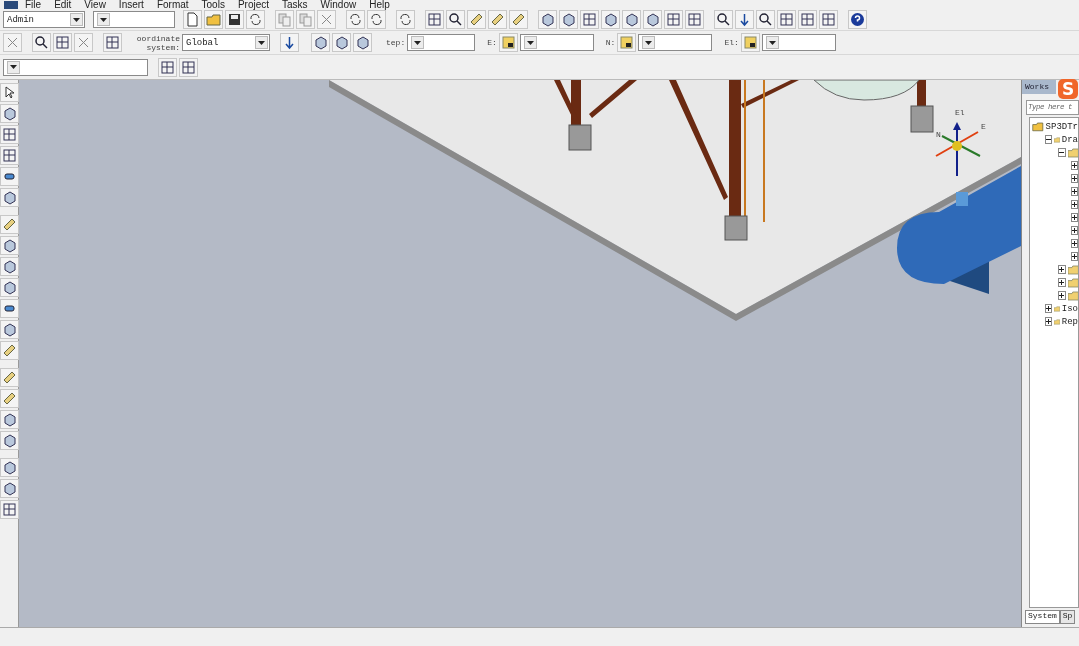 This screenshot has height=646, width=1079. I want to click on menu-item: Insert, so click(130, 4).